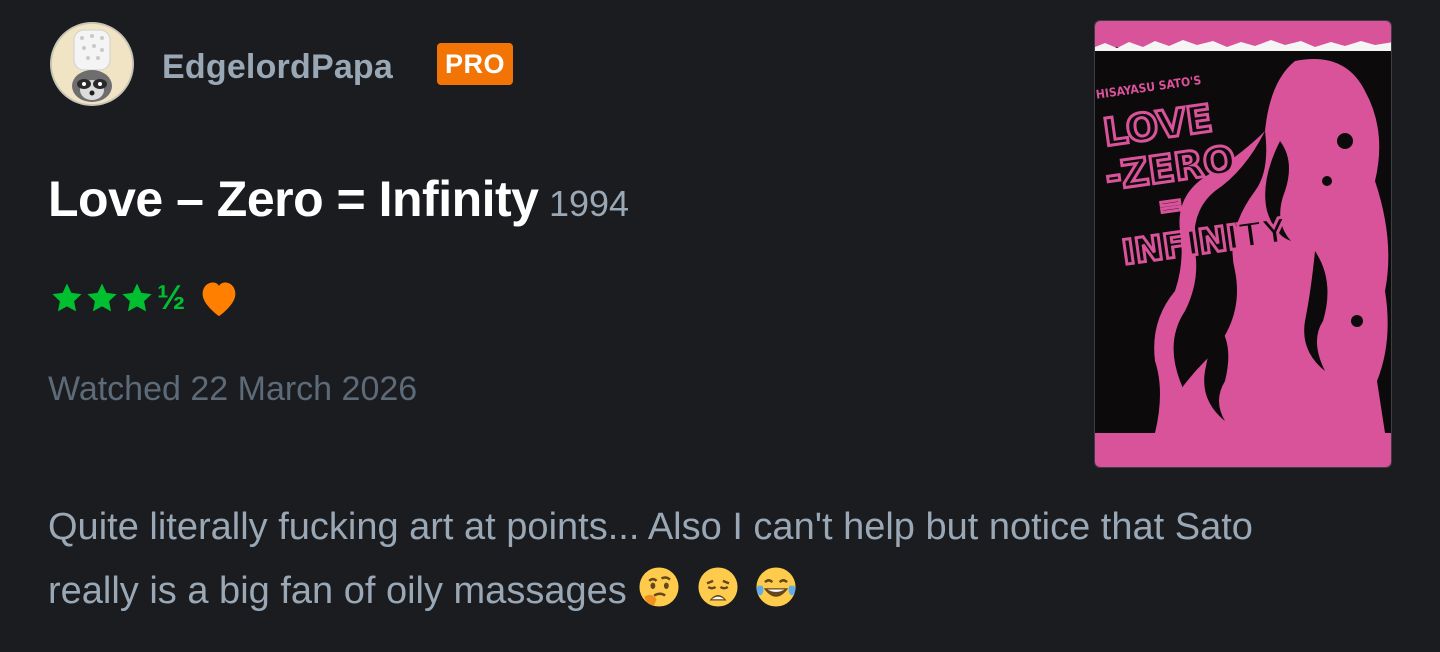 The height and width of the screenshot is (652, 1440). What do you see at coordinates (293, 199) in the screenshot?
I see `film-title: Love – Zero = Infinity` at bounding box center [293, 199].